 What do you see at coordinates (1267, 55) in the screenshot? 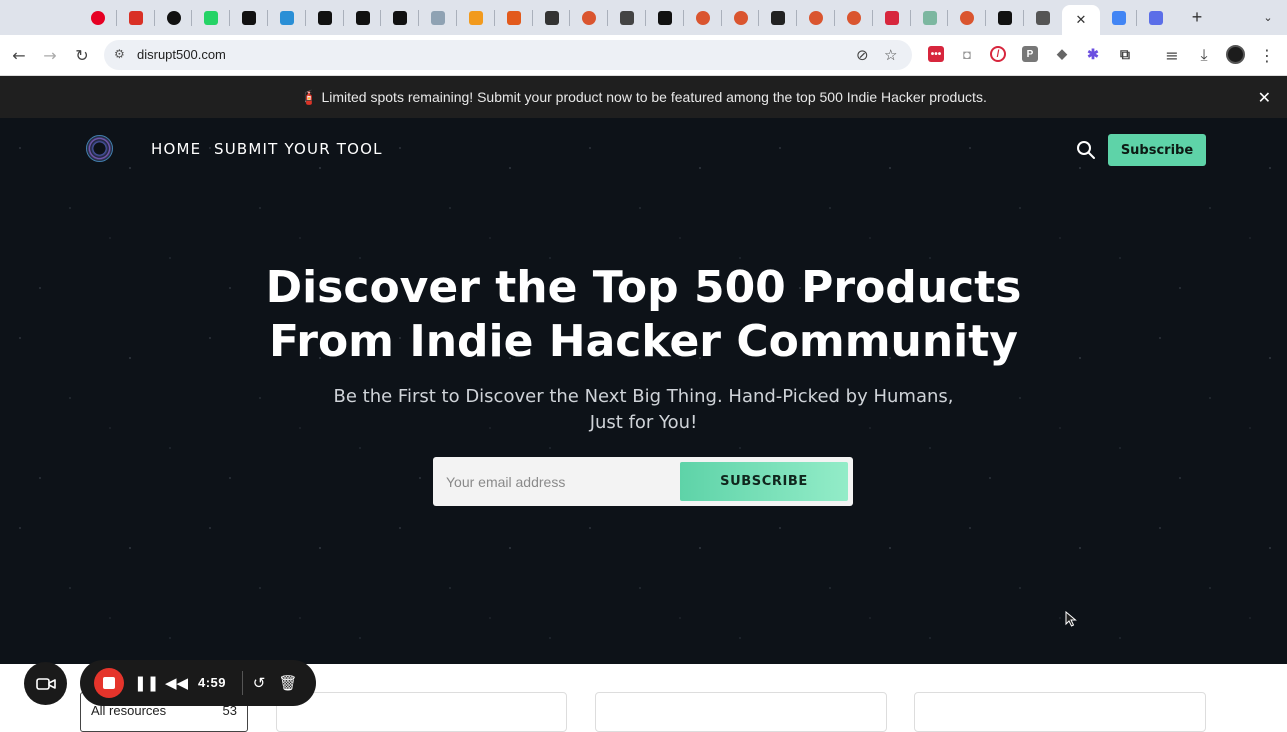
I see `browser-menu-icon: ⋮` at bounding box center [1267, 55].